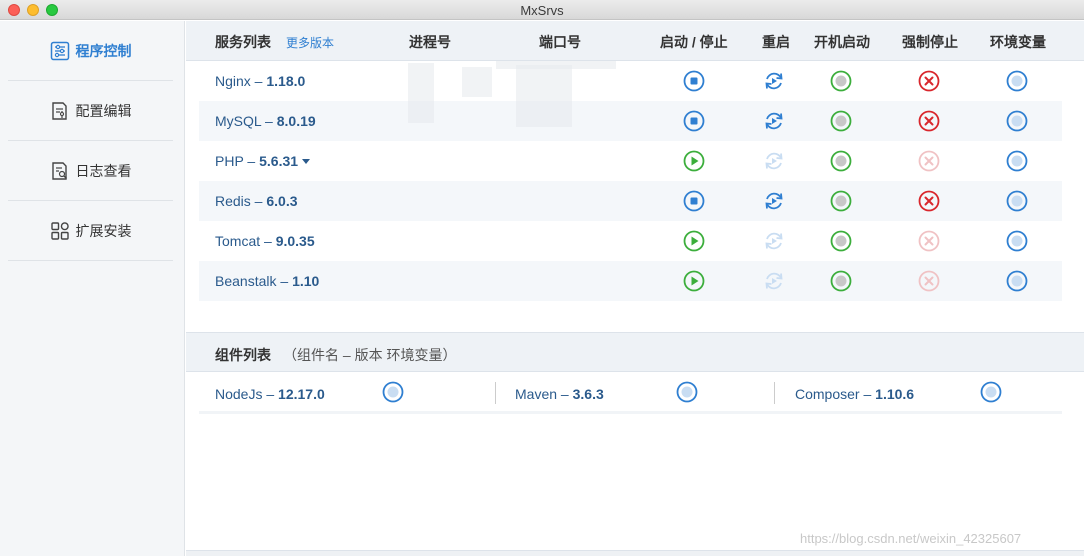 This screenshot has width=1084, height=556. Describe the element at coordinates (265, 241) in the screenshot. I see `service-name-tomcat: Tomcat – 9.0.35` at that location.